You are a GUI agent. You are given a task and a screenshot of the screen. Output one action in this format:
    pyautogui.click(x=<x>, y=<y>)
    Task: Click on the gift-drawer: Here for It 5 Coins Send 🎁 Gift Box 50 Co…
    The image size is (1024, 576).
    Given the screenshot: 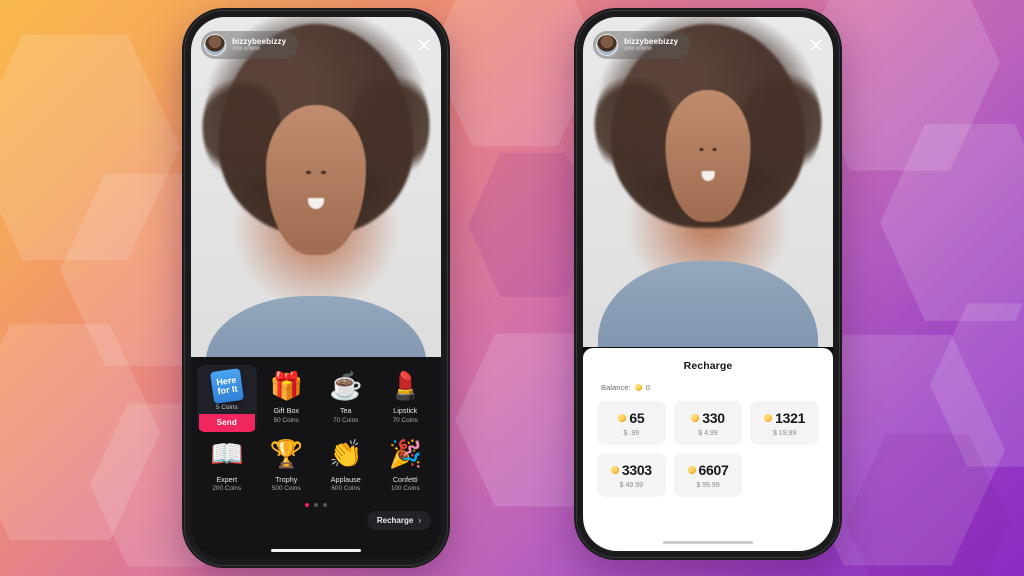 What is the action you would take?
    pyautogui.click(x=316, y=458)
    